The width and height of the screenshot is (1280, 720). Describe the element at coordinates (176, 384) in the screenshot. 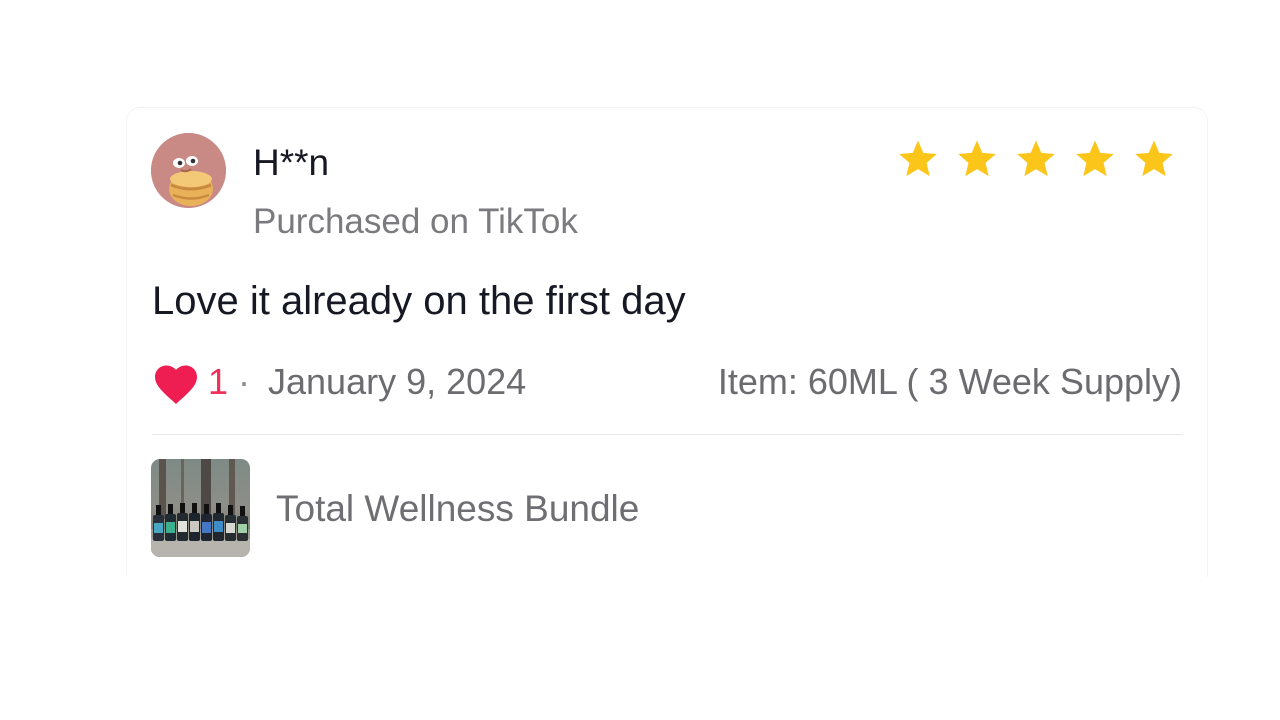

I see `like-heart-icon` at that location.